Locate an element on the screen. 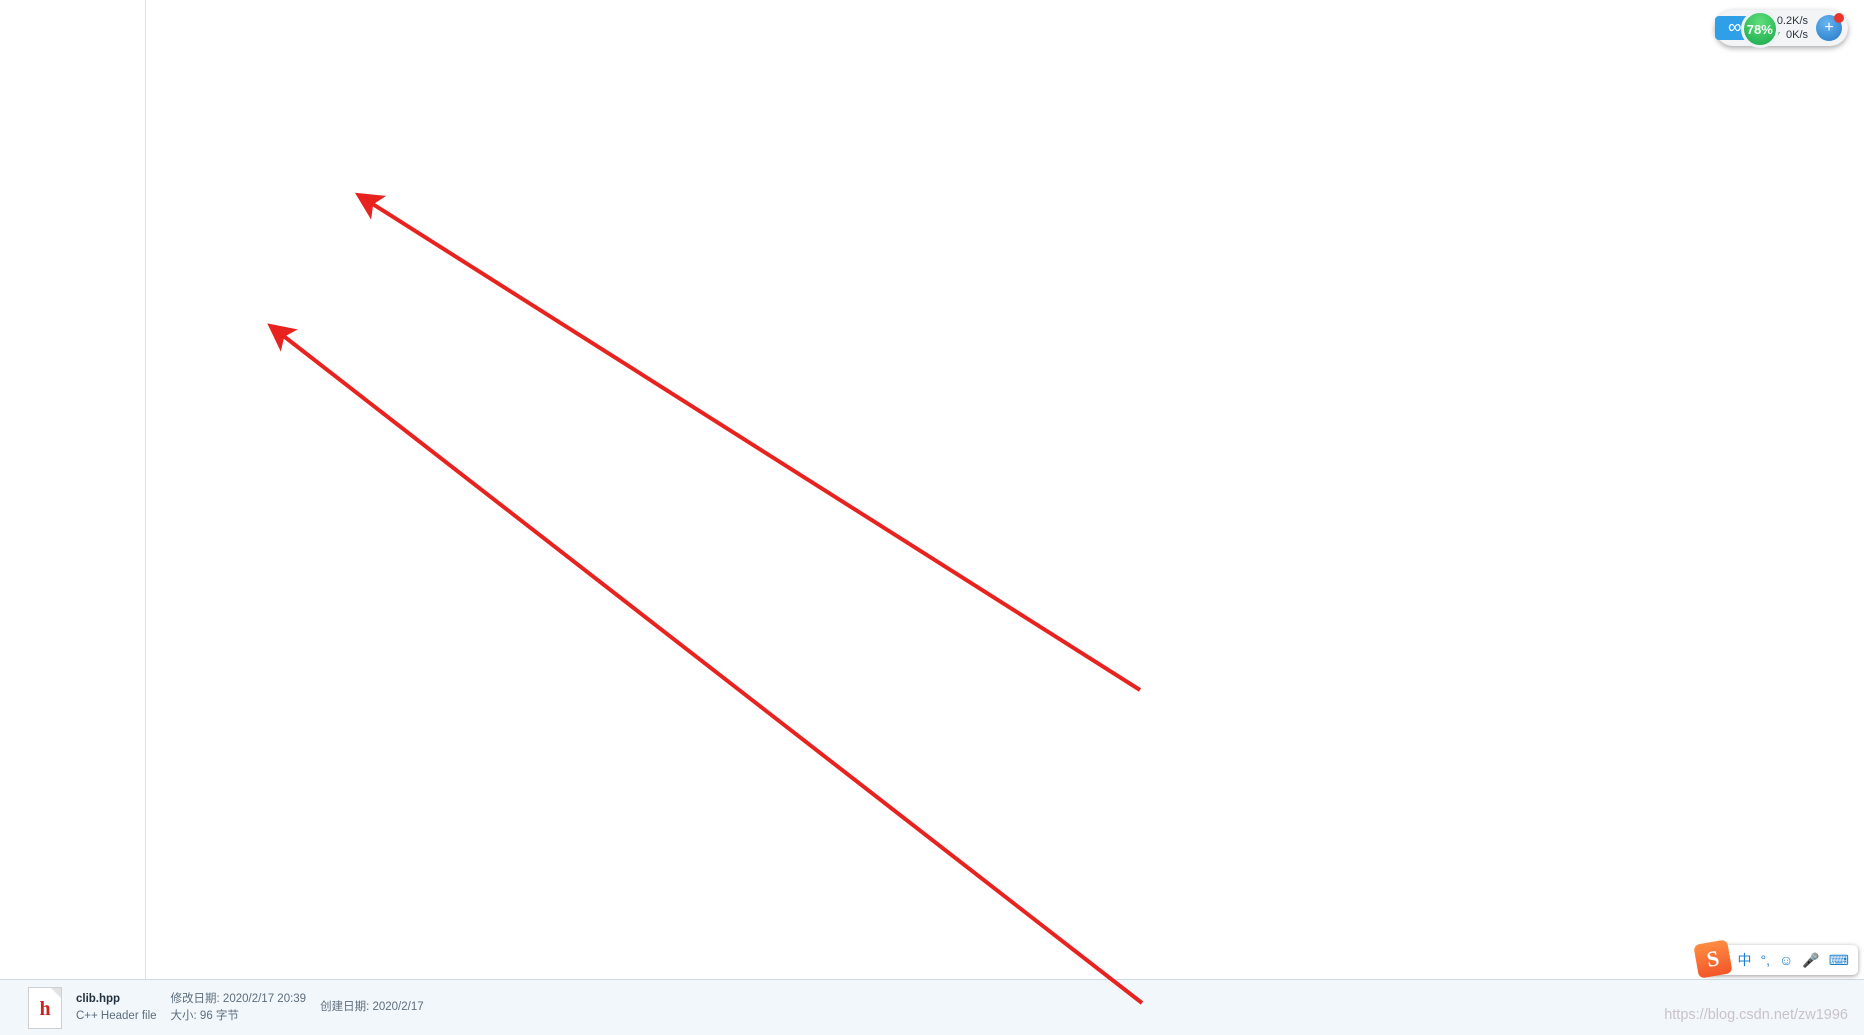 The width and height of the screenshot is (1864, 1035). add-tool-button: + is located at coordinates (1830, 27).